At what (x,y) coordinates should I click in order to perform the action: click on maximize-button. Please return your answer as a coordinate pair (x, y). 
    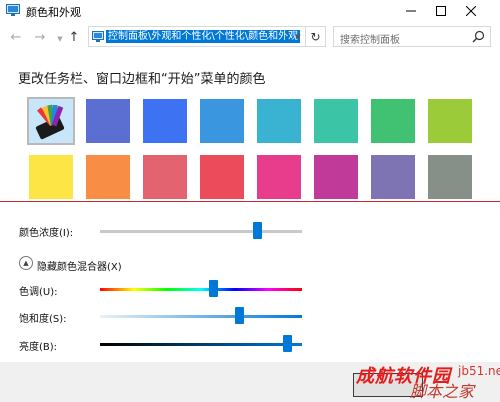
    Looking at the image, I should click on (441, 11).